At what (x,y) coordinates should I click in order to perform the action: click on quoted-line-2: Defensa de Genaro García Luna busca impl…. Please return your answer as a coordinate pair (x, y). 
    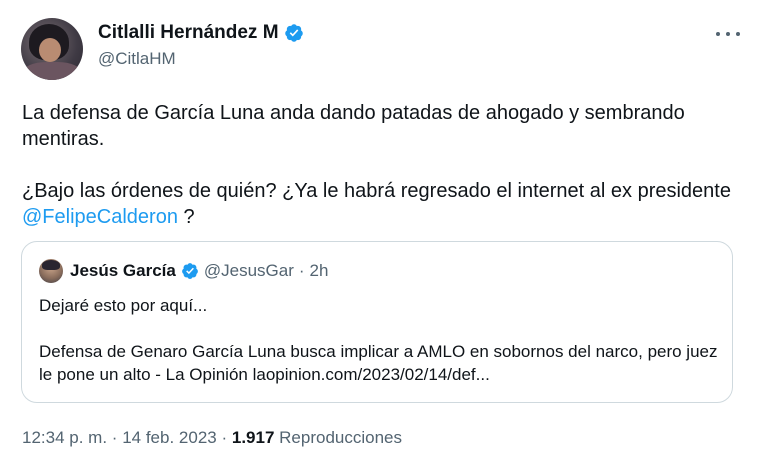
    Looking at the image, I should click on (378, 363).